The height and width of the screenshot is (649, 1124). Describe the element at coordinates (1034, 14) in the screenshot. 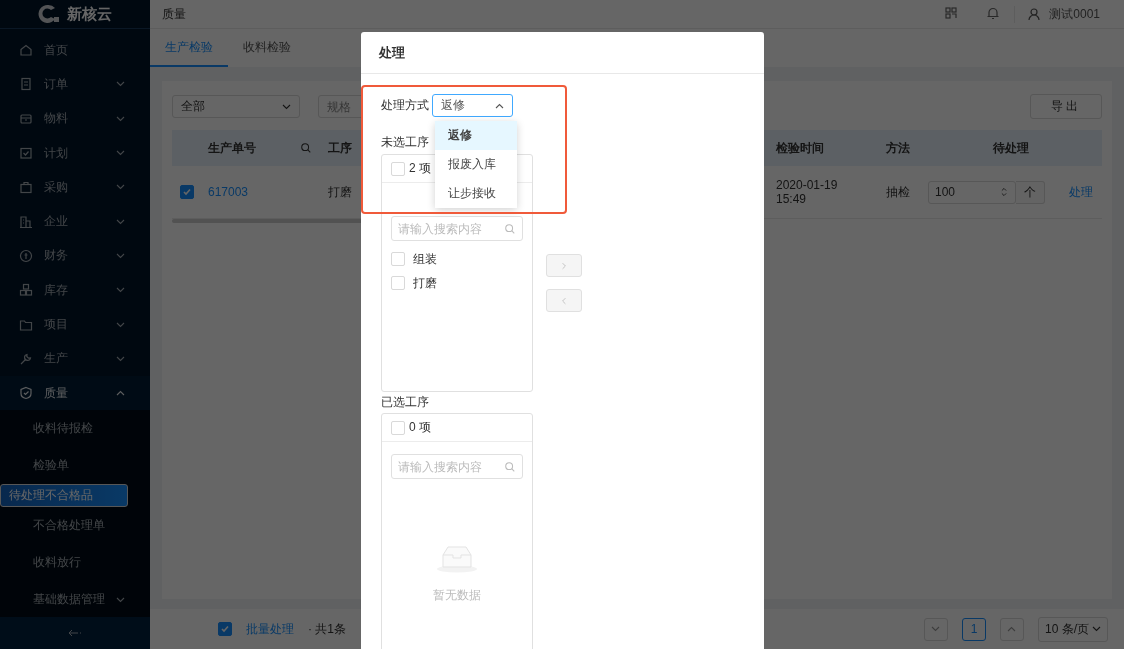

I see `user-icon` at that location.